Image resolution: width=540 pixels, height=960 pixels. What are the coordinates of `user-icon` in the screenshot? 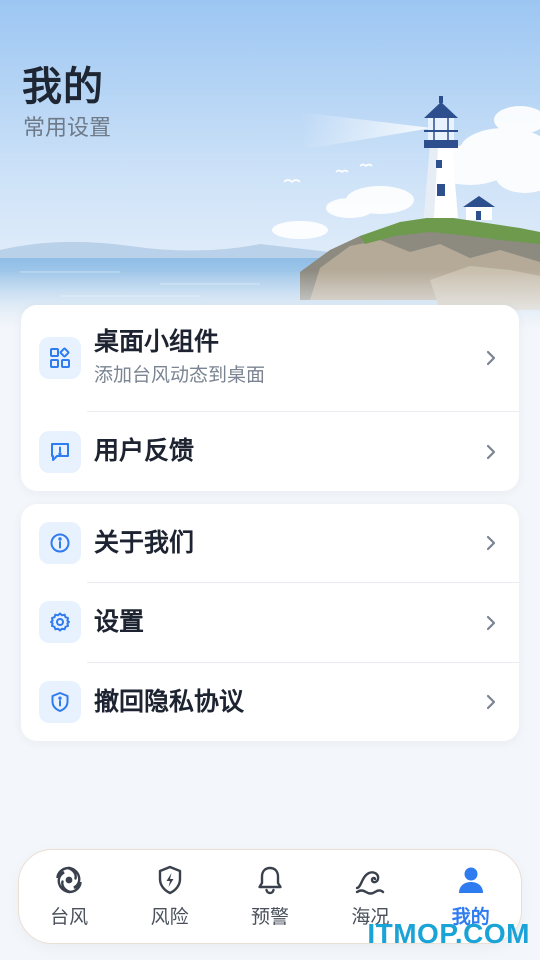 It's located at (470, 880).